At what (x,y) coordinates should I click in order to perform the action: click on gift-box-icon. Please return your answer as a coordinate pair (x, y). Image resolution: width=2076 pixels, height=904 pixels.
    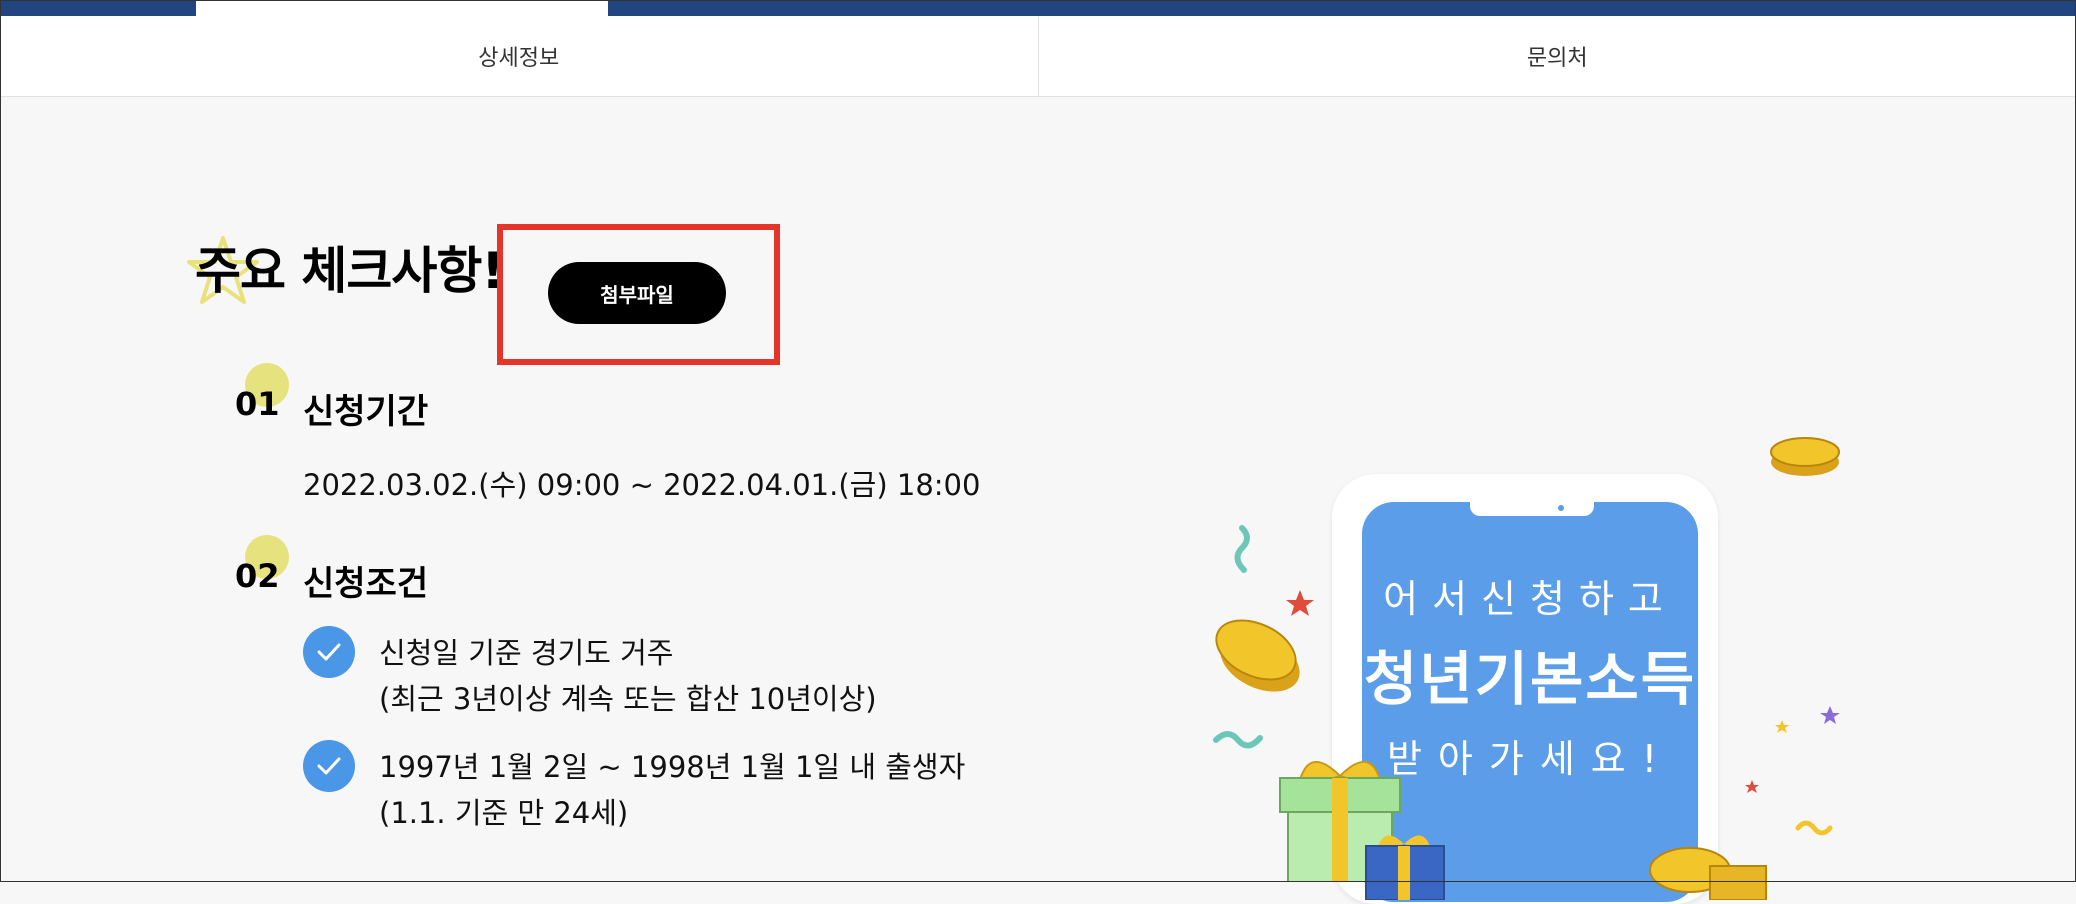
    Looking at the image, I should click on (1405, 865).